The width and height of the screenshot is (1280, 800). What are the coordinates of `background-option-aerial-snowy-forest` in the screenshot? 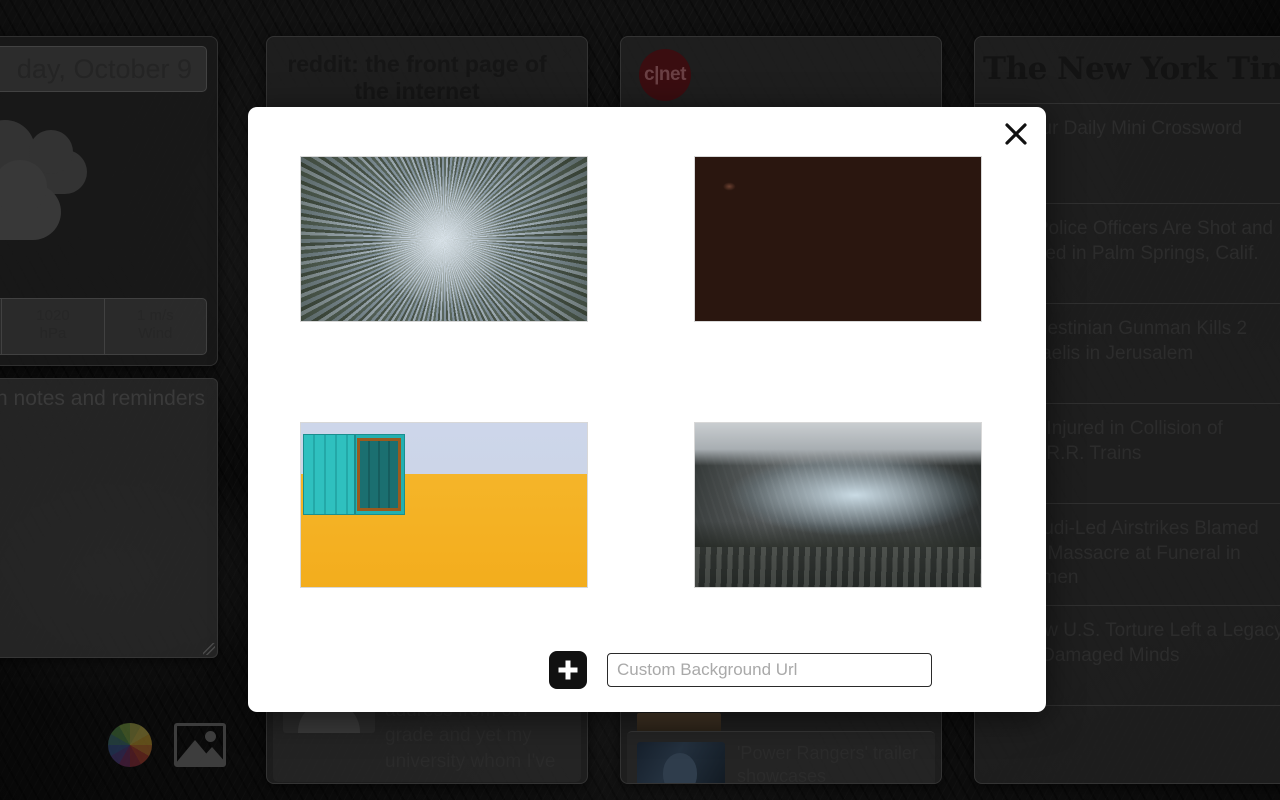 It's located at (444, 239).